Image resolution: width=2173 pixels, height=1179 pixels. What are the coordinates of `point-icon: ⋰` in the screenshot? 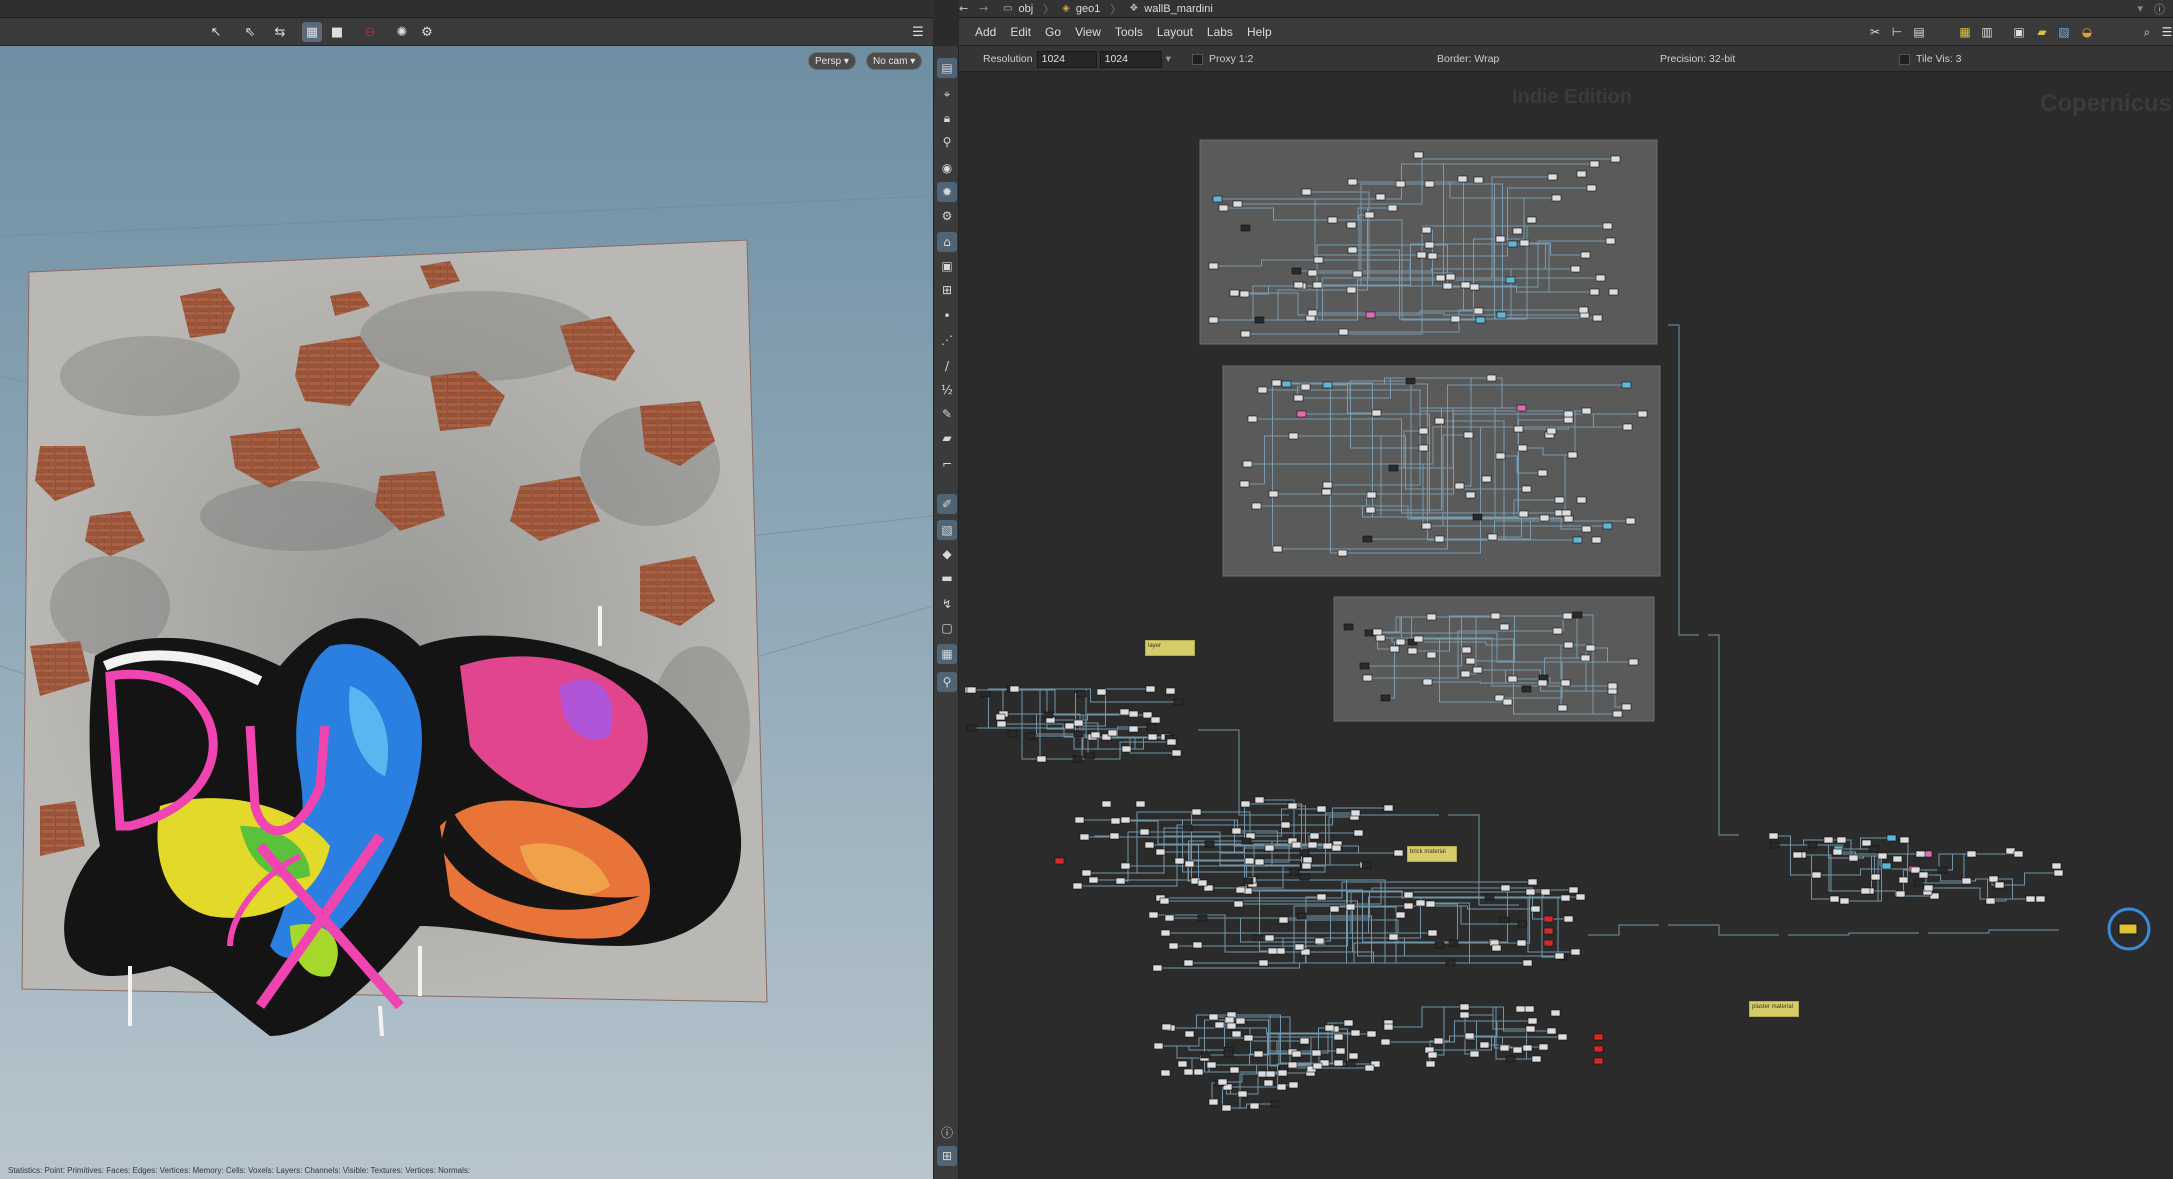 It's located at (947, 340).